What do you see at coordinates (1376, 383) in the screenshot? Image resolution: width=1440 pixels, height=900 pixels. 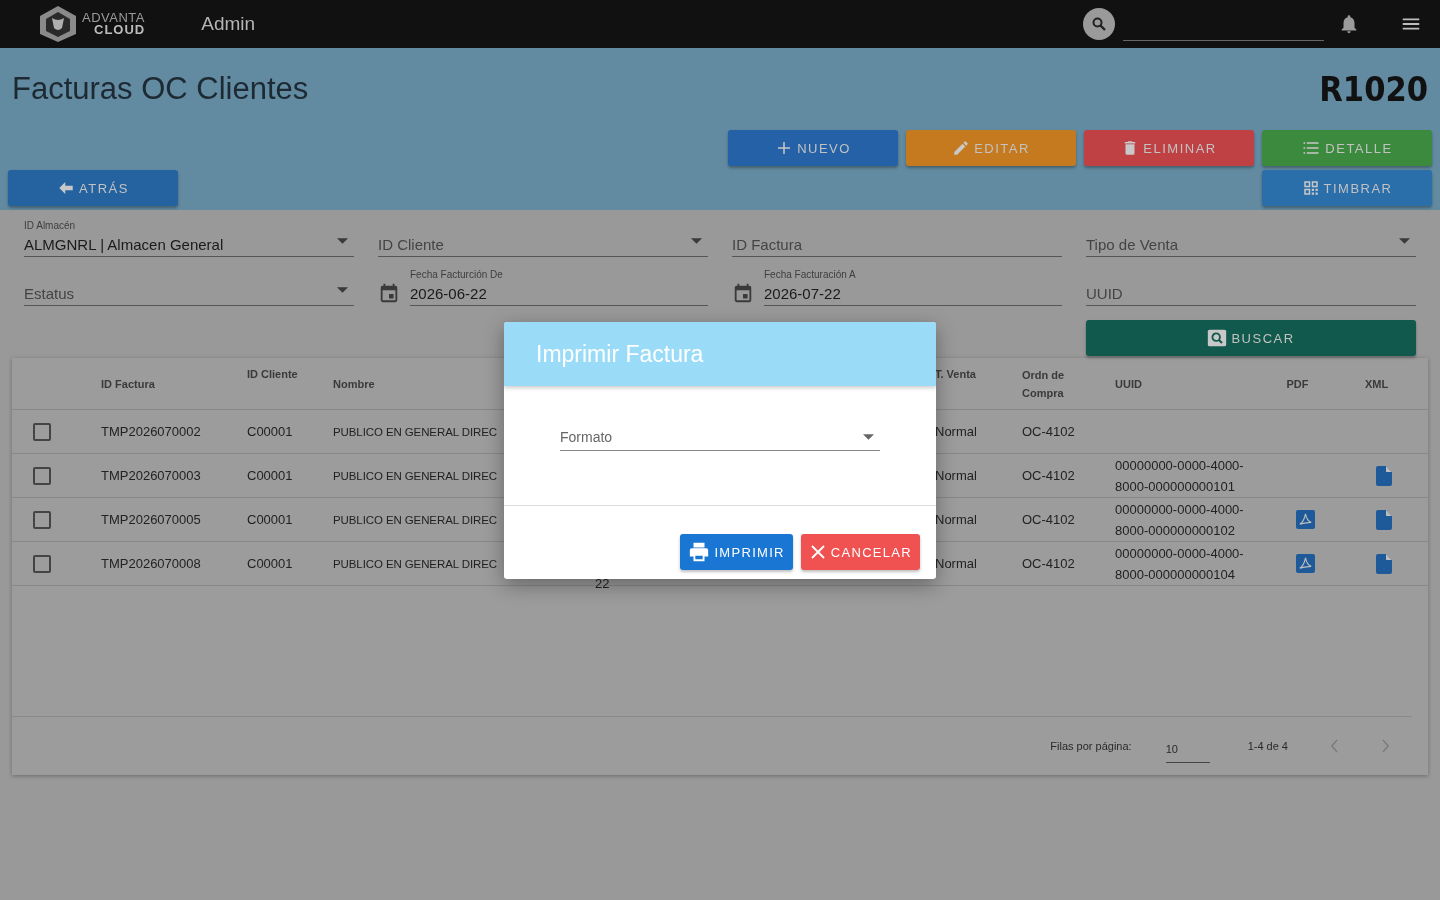 I see `column-header: XML` at bounding box center [1376, 383].